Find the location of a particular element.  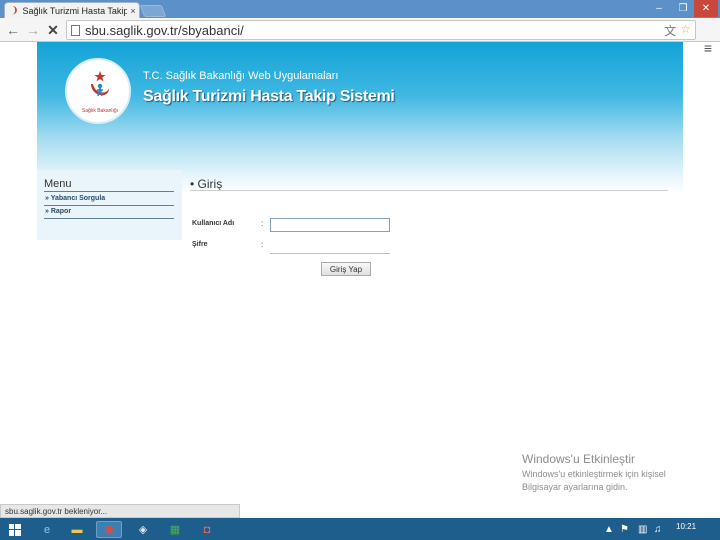

ministry-logo: Sağlık Bakanlığı is located at coordinates (98, 91).